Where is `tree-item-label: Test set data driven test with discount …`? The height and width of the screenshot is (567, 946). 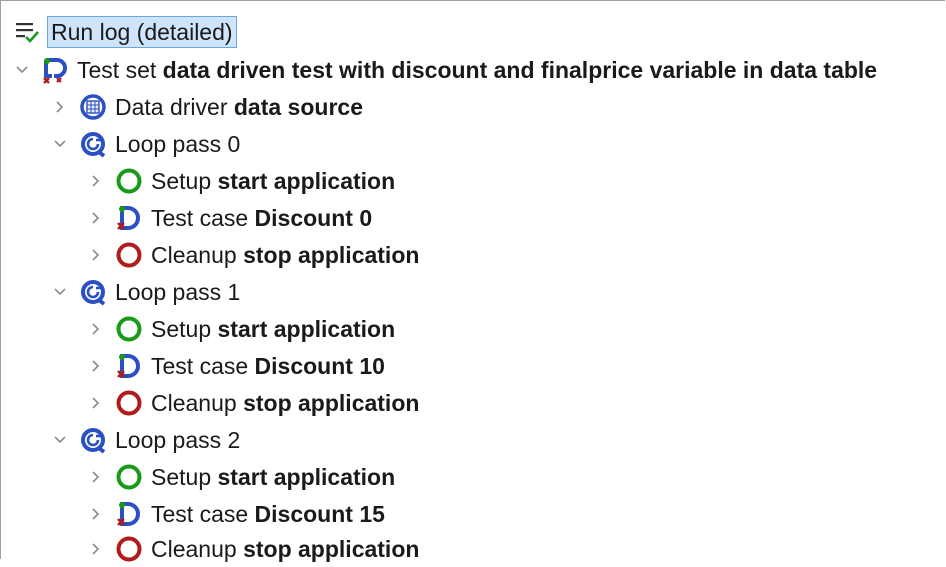
tree-item-label: Test set data driven test with discount … is located at coordinates (477, 69).